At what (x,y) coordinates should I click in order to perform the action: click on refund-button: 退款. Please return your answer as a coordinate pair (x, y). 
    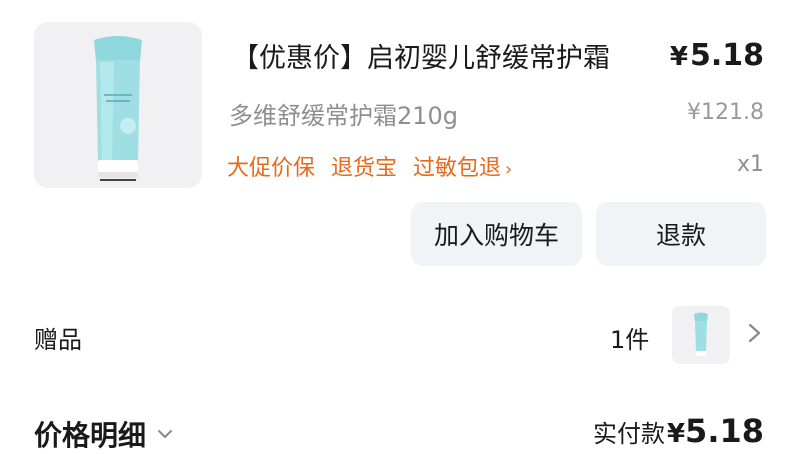
    Looking at the image, I should click on (681, 234).